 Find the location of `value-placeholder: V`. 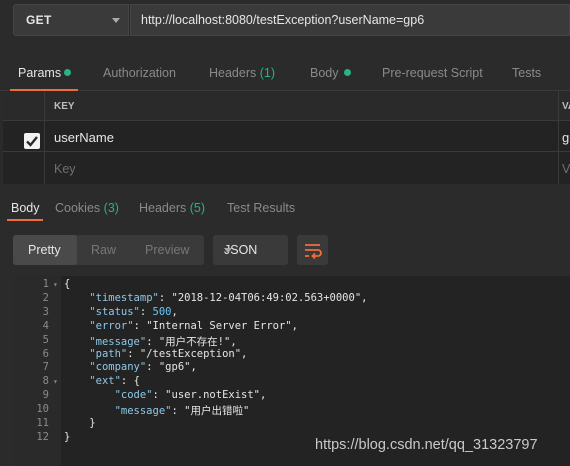

value-placeholder: V is located at coordinates (566, 169).